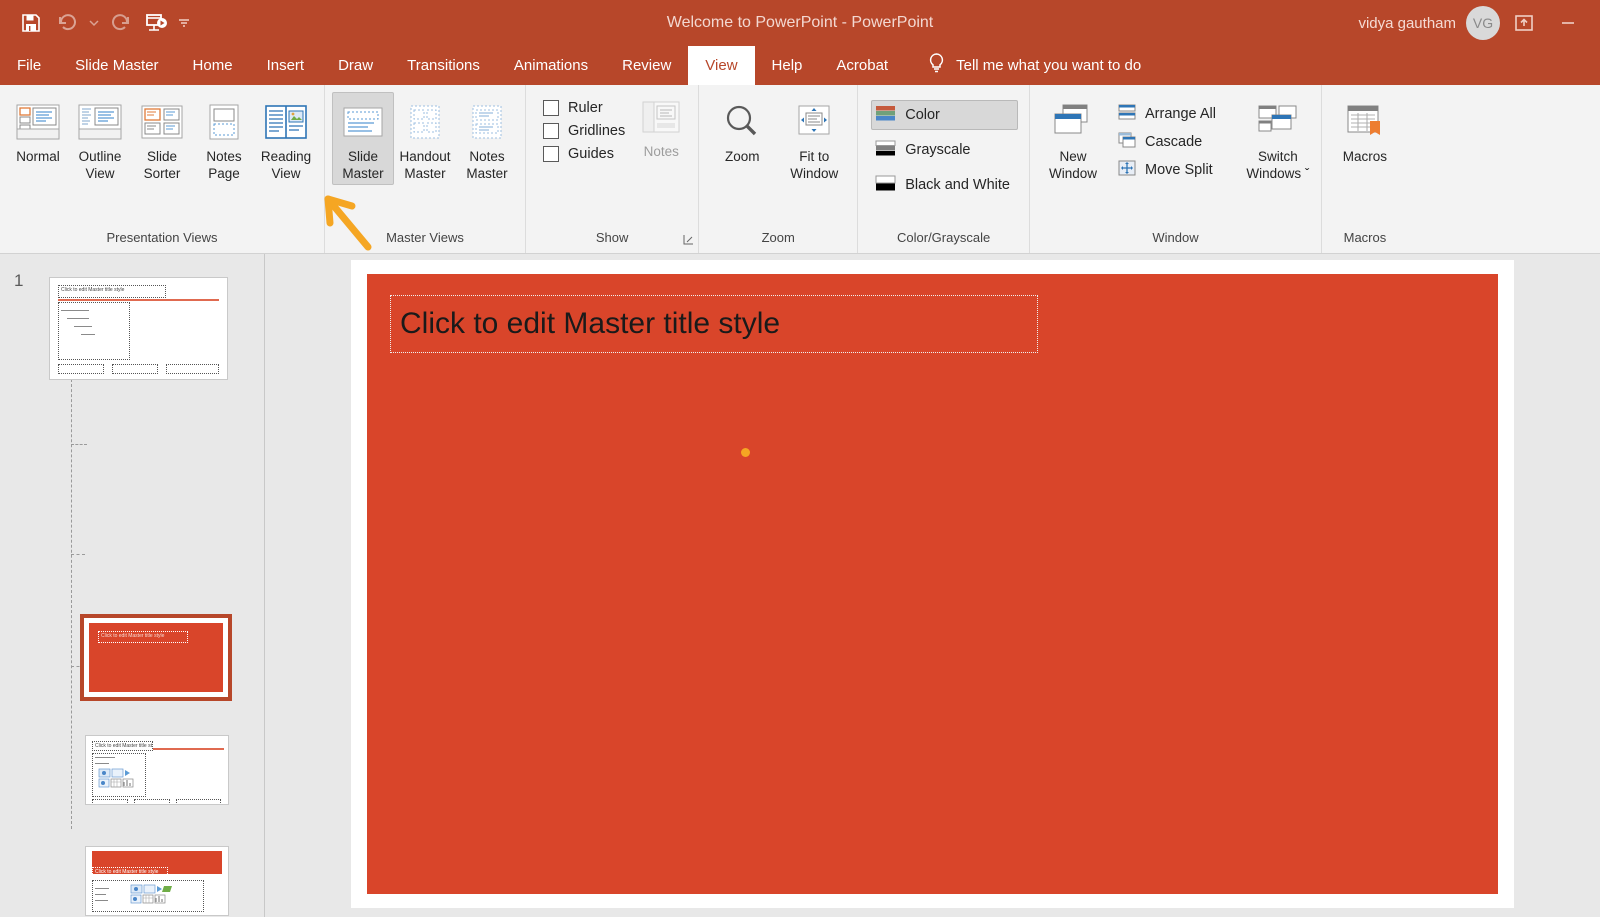  I want to click on new-window-button: New Window, so click(1073, 138).